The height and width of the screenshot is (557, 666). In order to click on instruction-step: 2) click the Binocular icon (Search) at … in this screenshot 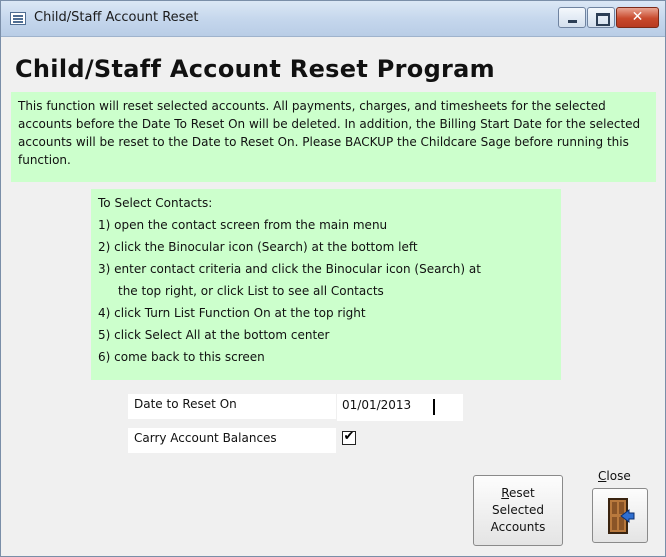, I will do `click(258, 247)`.